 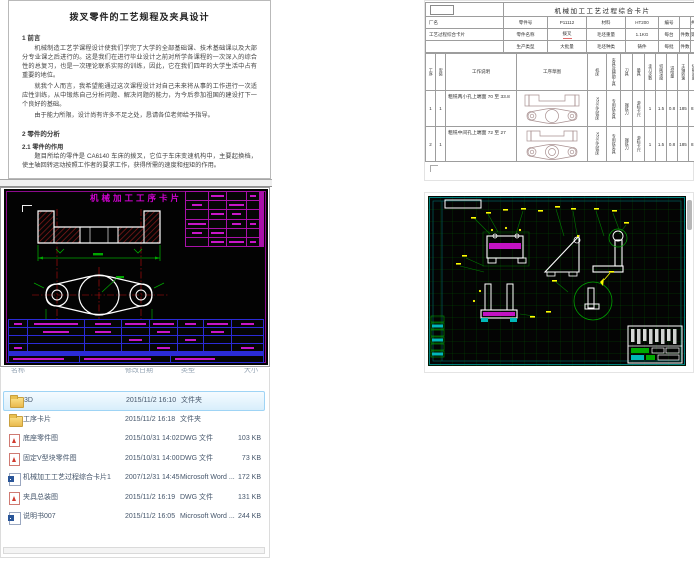 I want to click on file-size: 172 KB, so click(x=249, y=477).